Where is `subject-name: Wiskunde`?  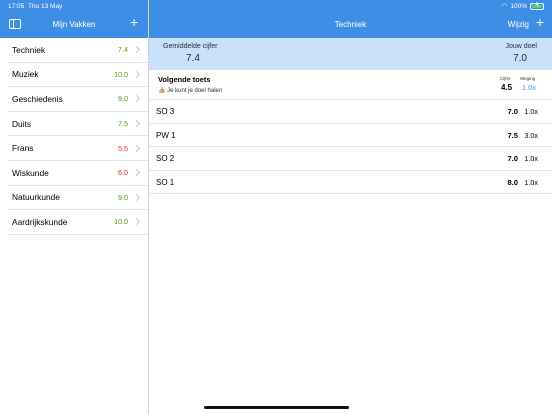 subject-name: Wiskunde is located at coordinates (30, 172).